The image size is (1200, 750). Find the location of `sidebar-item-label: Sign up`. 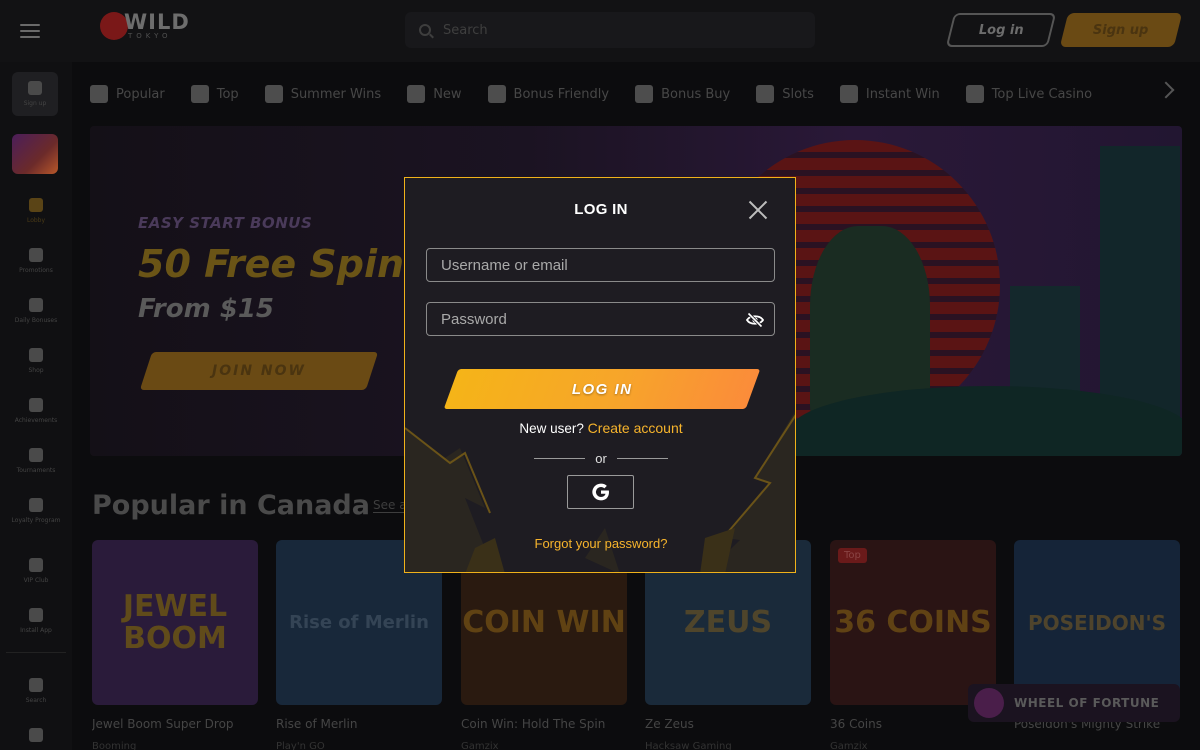

sidebar-item-label: Sign up is located at coordinates (35, 103).